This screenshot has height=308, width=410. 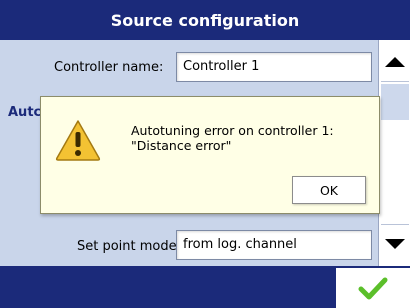 I want to click on dialog-message-line1: Autotuning error on controller 1:, so click(x=232, y=130).